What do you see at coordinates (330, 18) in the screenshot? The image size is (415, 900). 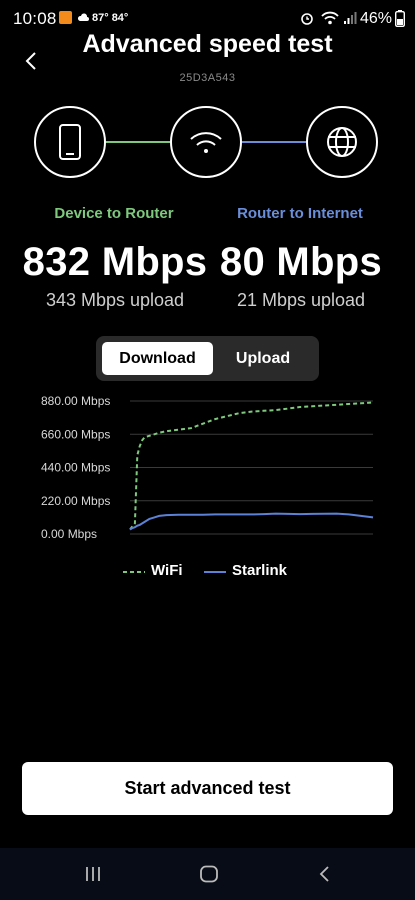 I see `wifi-status-icon` at bounding box center [330, 18].